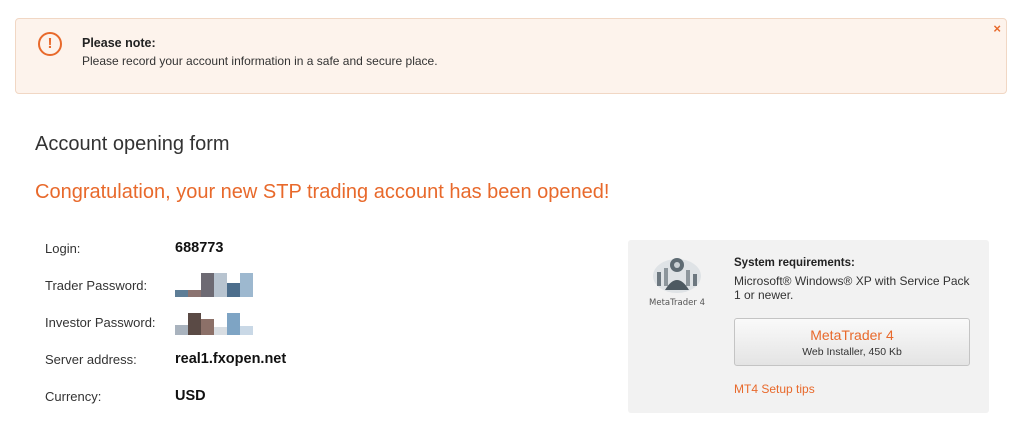 The width and height of the screenshot is (1010, 432). Describe the element at coordinates (677, 303) in the screenshot. I see `metatrader-logo-text: MetaTrader 4` at that location.